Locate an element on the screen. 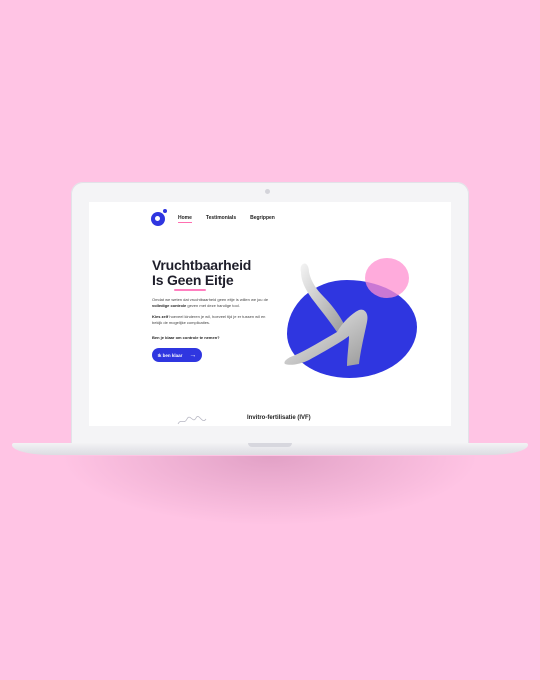 The image size is (540, 680). cta-button: Ik ben klaar → is located at coordinates (177, 355).